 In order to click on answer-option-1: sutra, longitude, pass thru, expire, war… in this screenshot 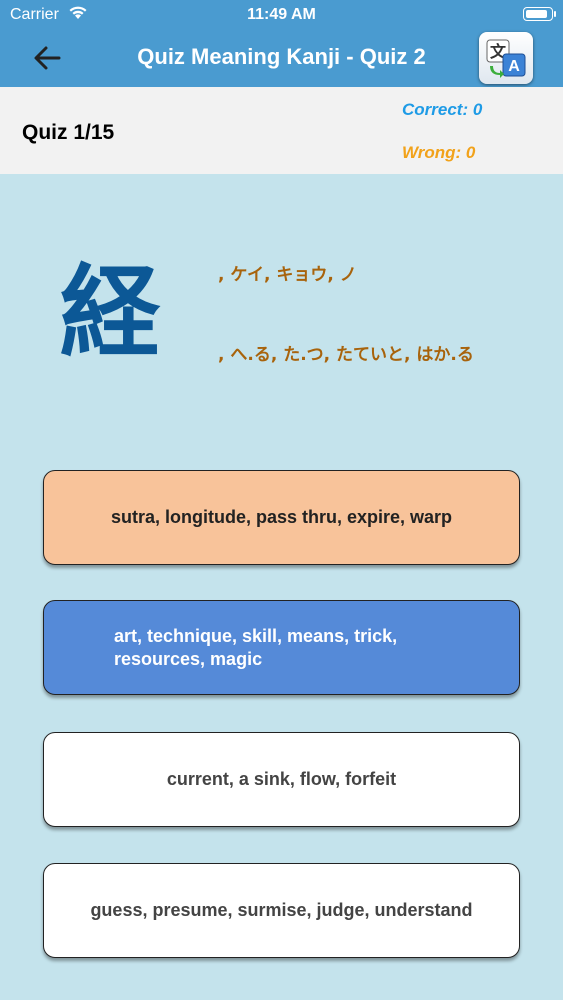, I will do `click(281, 517)`.